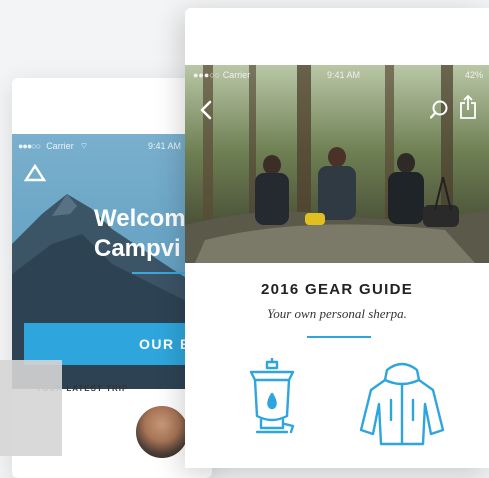  I want to click on back-status-bar: ●●●○○ Carrier ⌔ 9:41 AM, so click(112, 146).